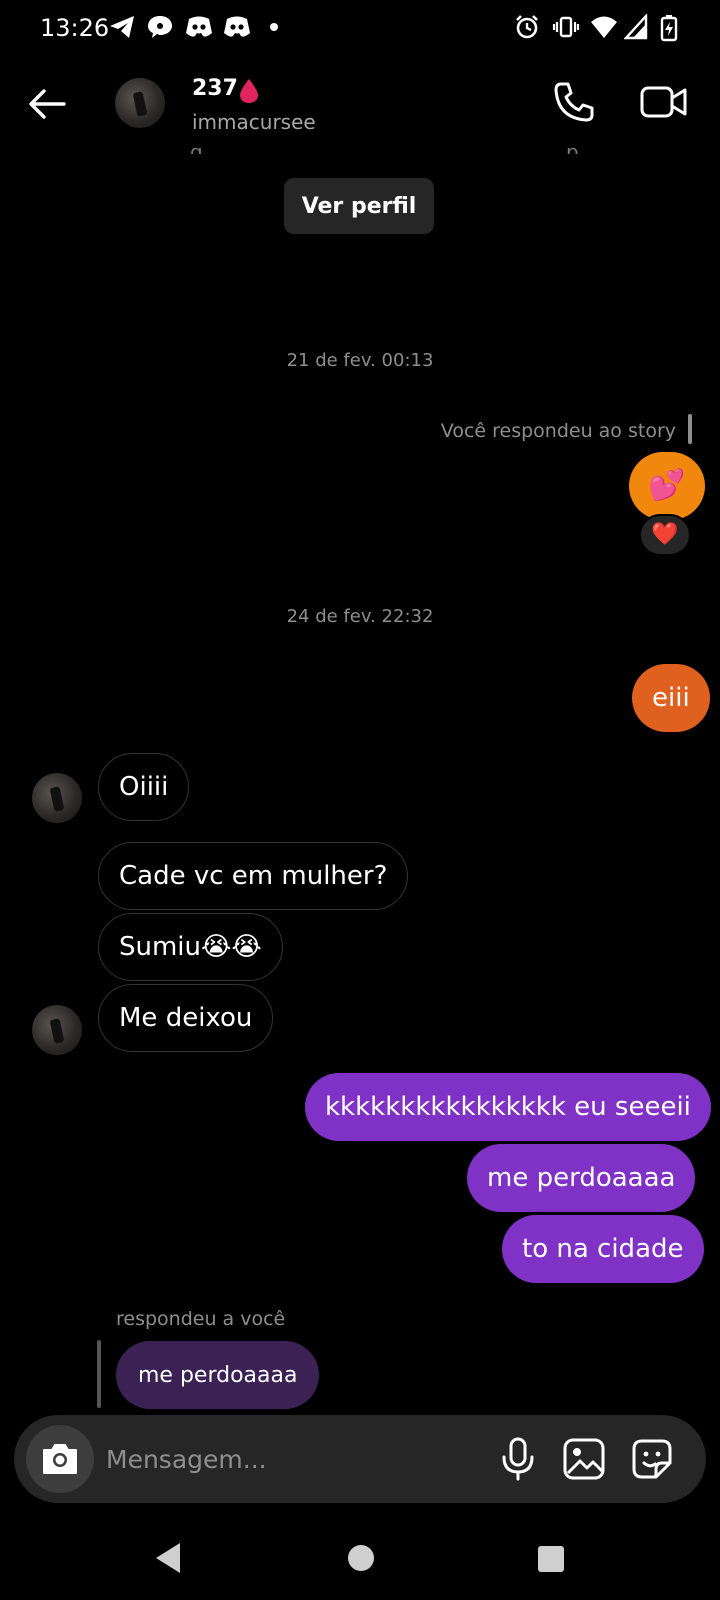 The width and height of the screenshot is (720, 1600). What do you see at coordinates (652, 1459) in the screenshot?
I see `sticker-icon` at bounding box center [652, 1459].